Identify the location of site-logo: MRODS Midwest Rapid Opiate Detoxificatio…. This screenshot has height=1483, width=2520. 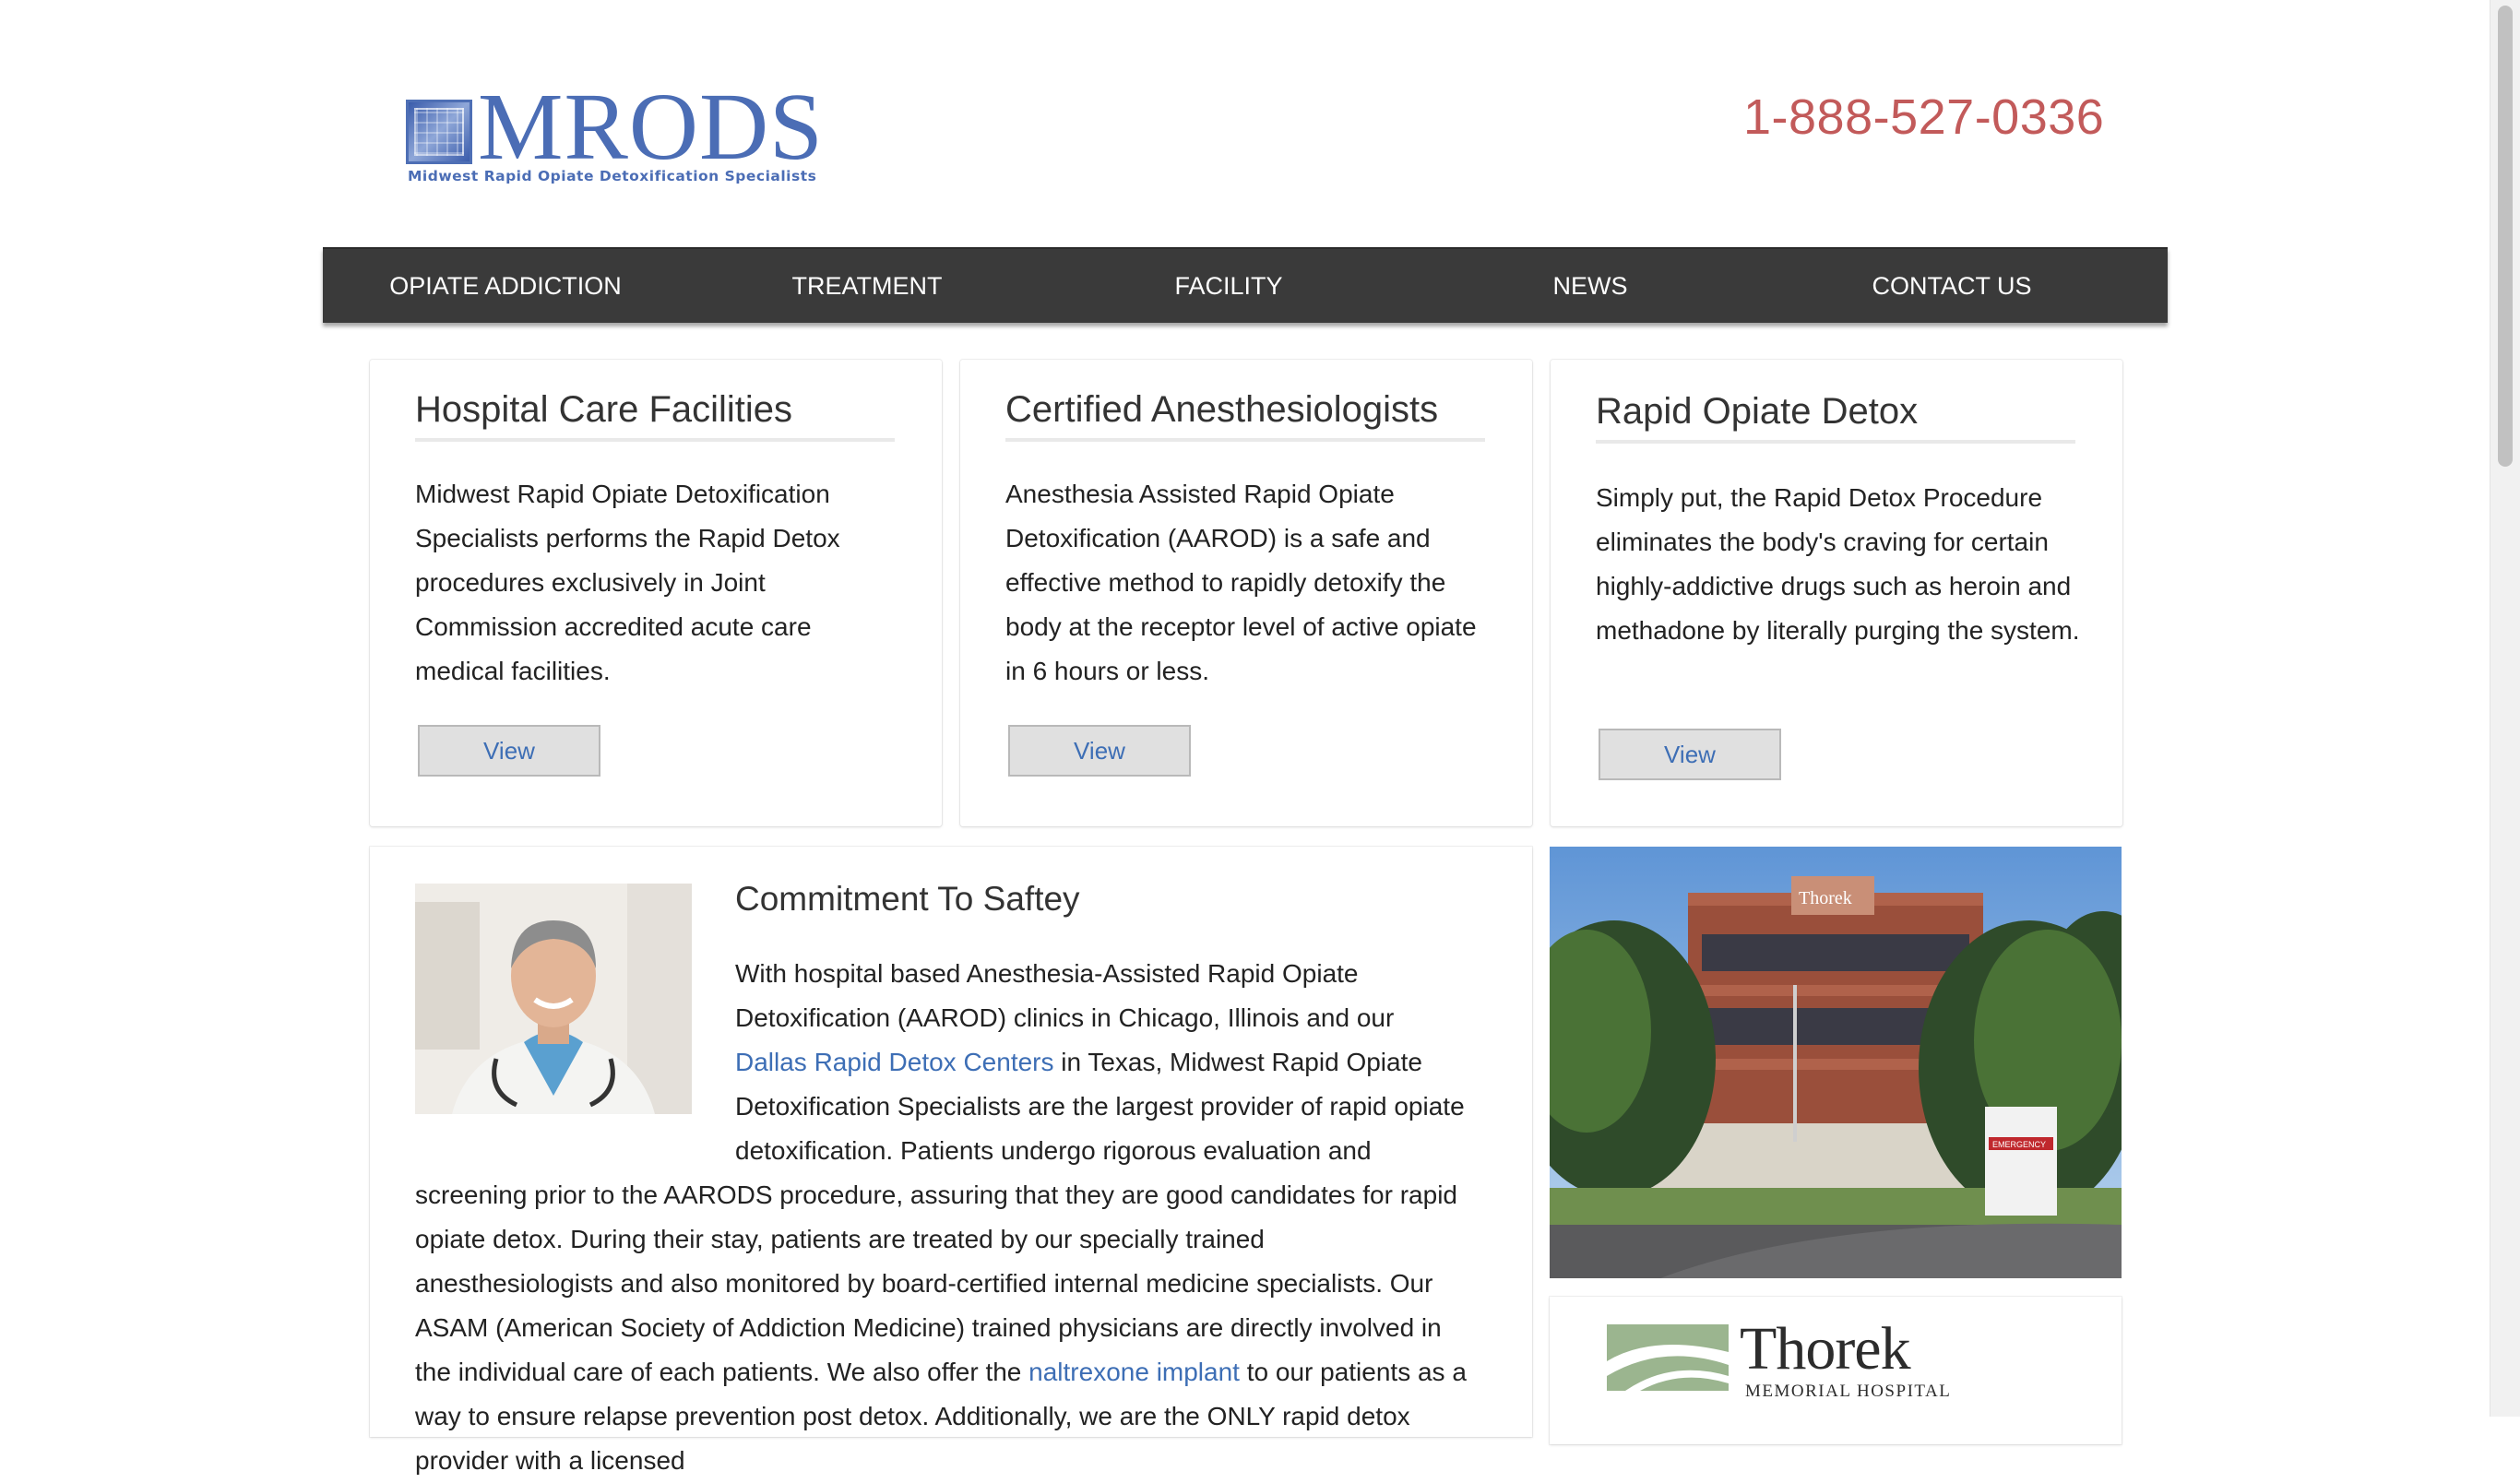
(614, 134).